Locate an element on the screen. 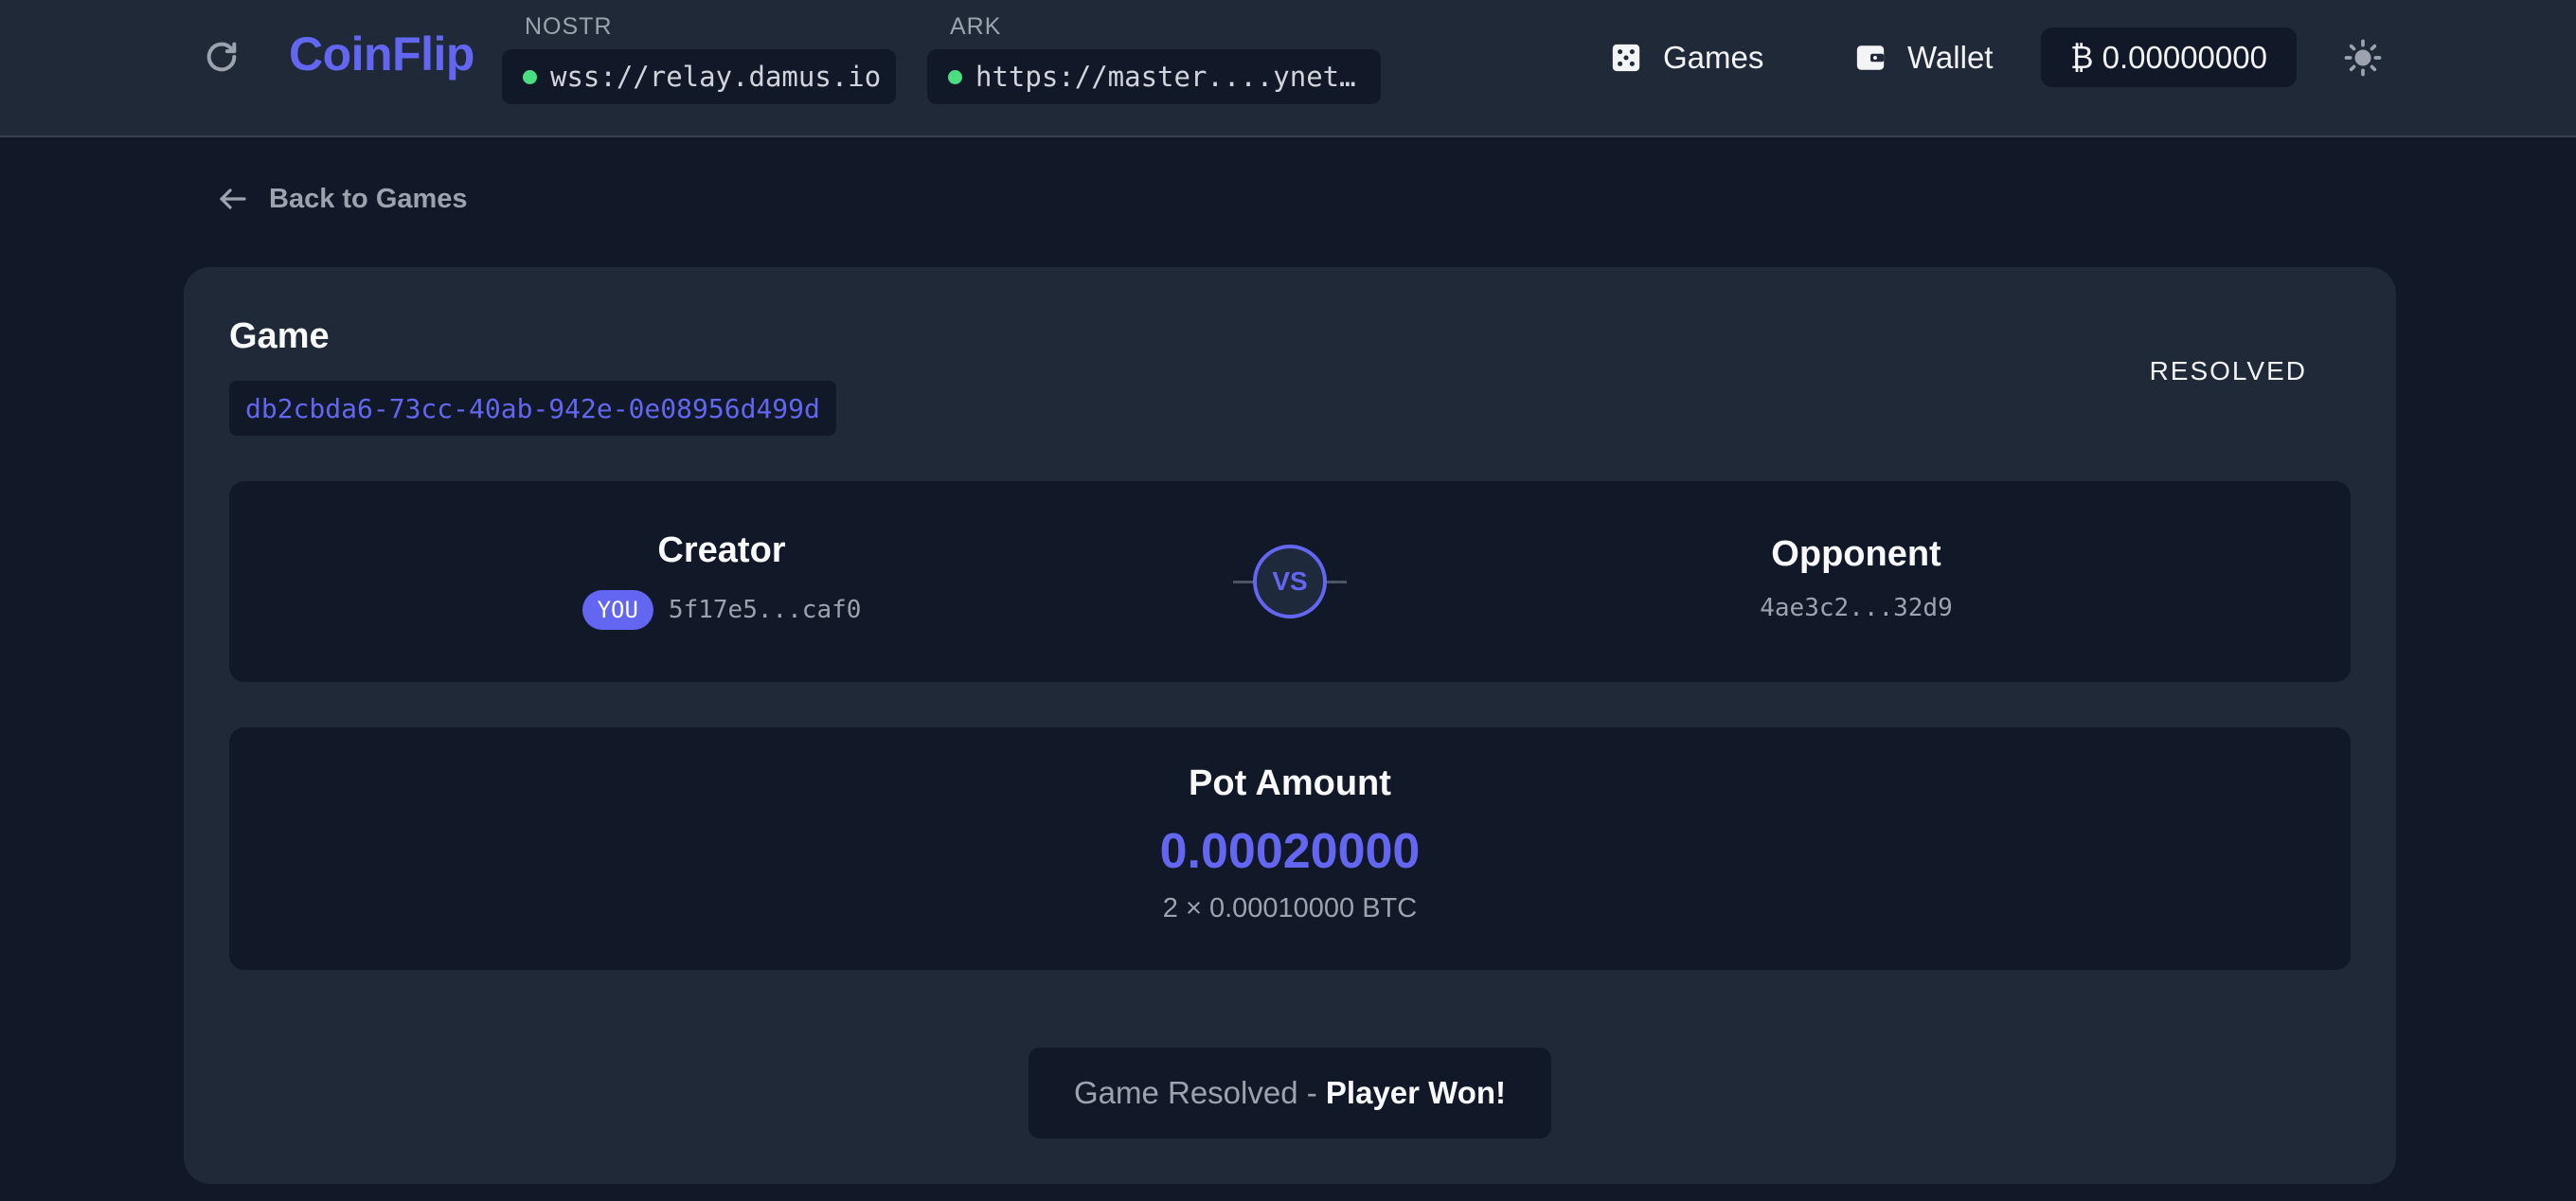 Image resolution: width=2576 pixels, height=1201 pixels. opponent-identity: 4ae3c2...32d9 is located at coordinates (1856, 608).